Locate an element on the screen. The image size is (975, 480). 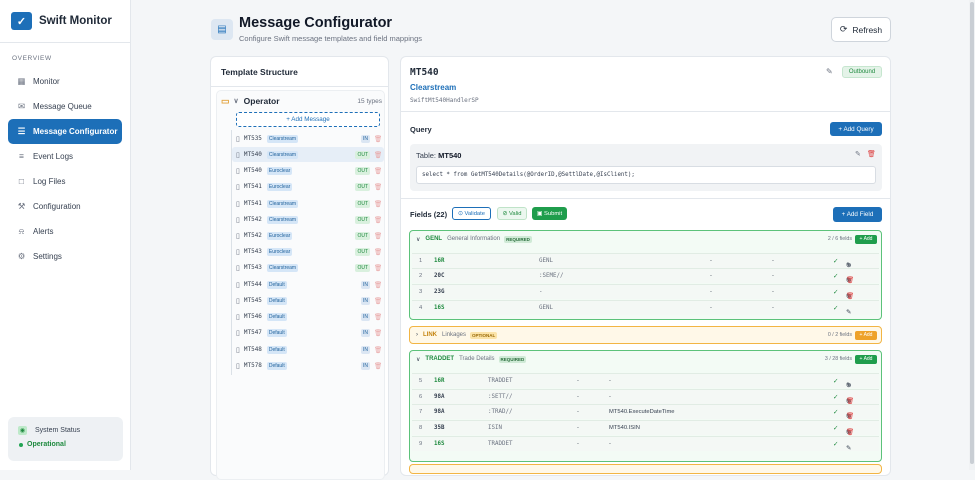
page-scrollbar is located at coordinates (972, 235).